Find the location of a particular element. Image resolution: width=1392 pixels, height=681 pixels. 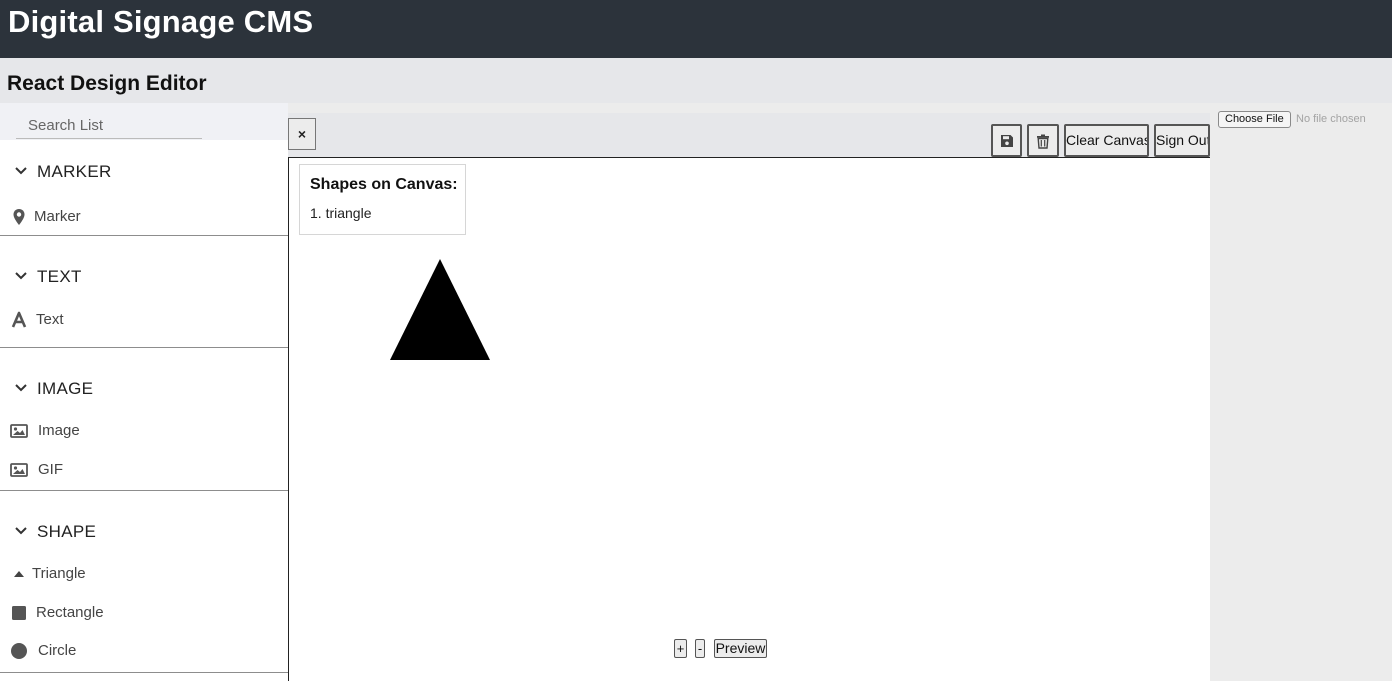

shapes-list-title: Shapes on Canvas: is located at coordinates (384, 184).